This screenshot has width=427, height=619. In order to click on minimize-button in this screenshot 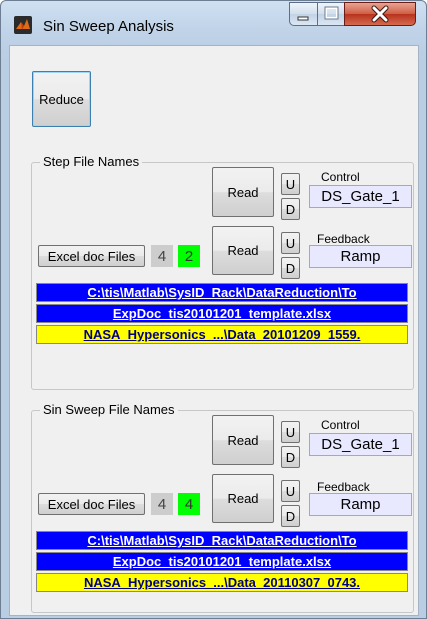, I will do `click(303, 14)`.